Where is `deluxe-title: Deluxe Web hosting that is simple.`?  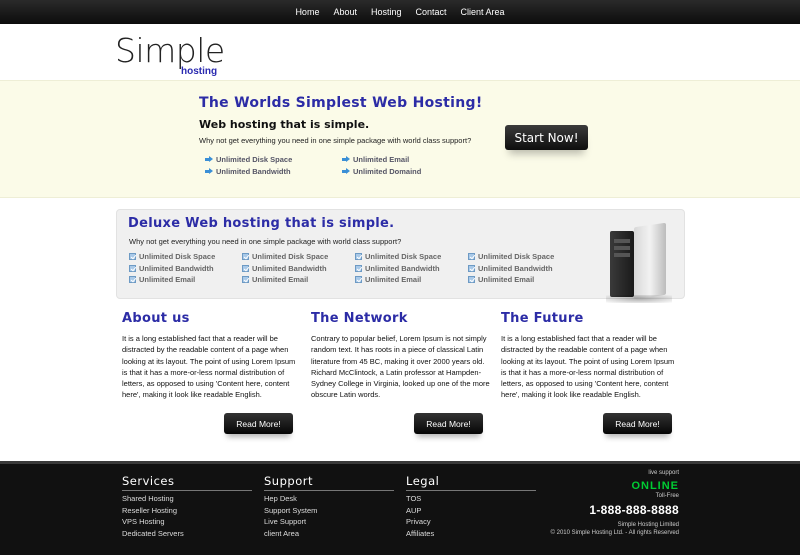
deluxe-title: Deluxe Web hosting that is simple. is located at coordinates (261, 223).